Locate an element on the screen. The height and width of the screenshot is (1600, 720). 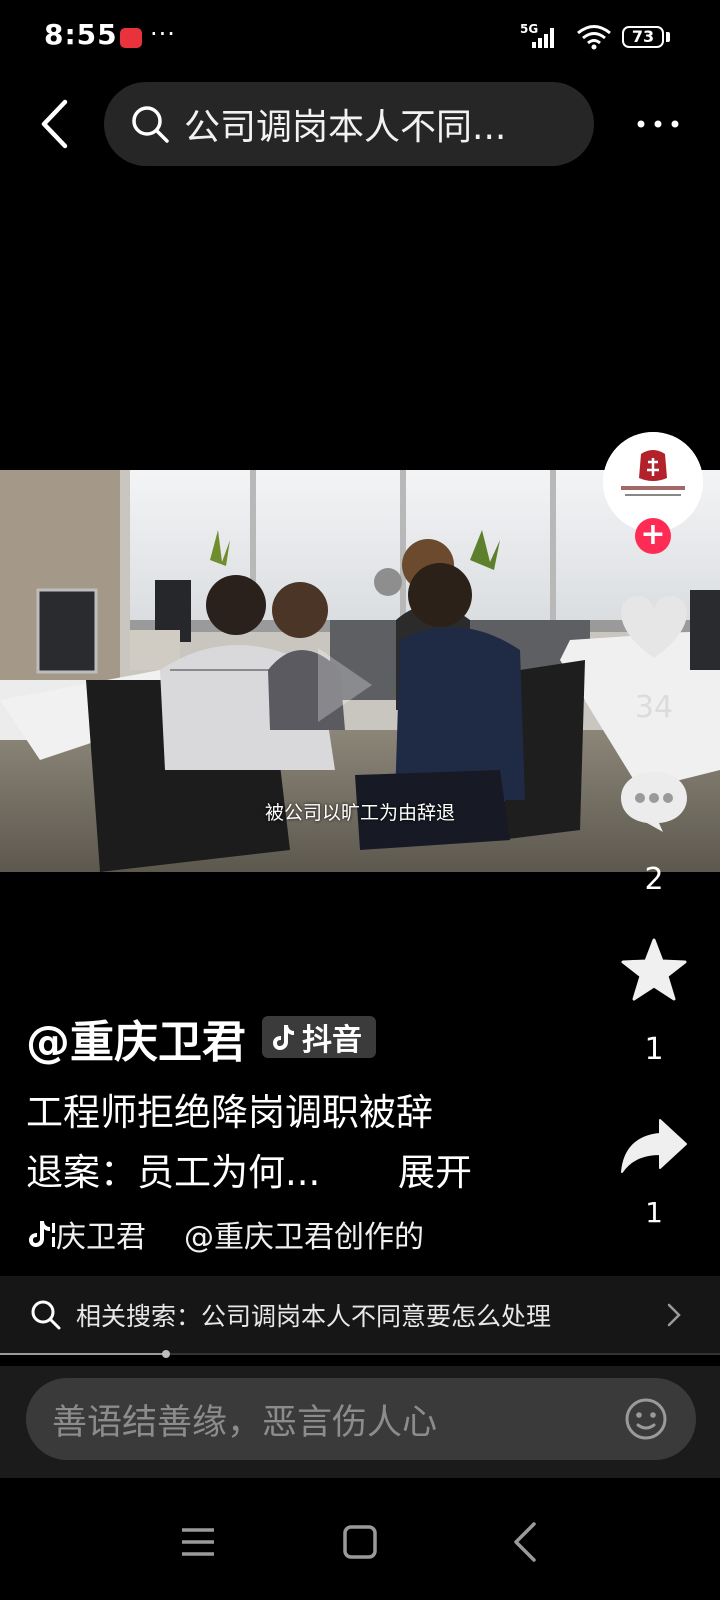
home-button is located at coordinates (360, 1542).